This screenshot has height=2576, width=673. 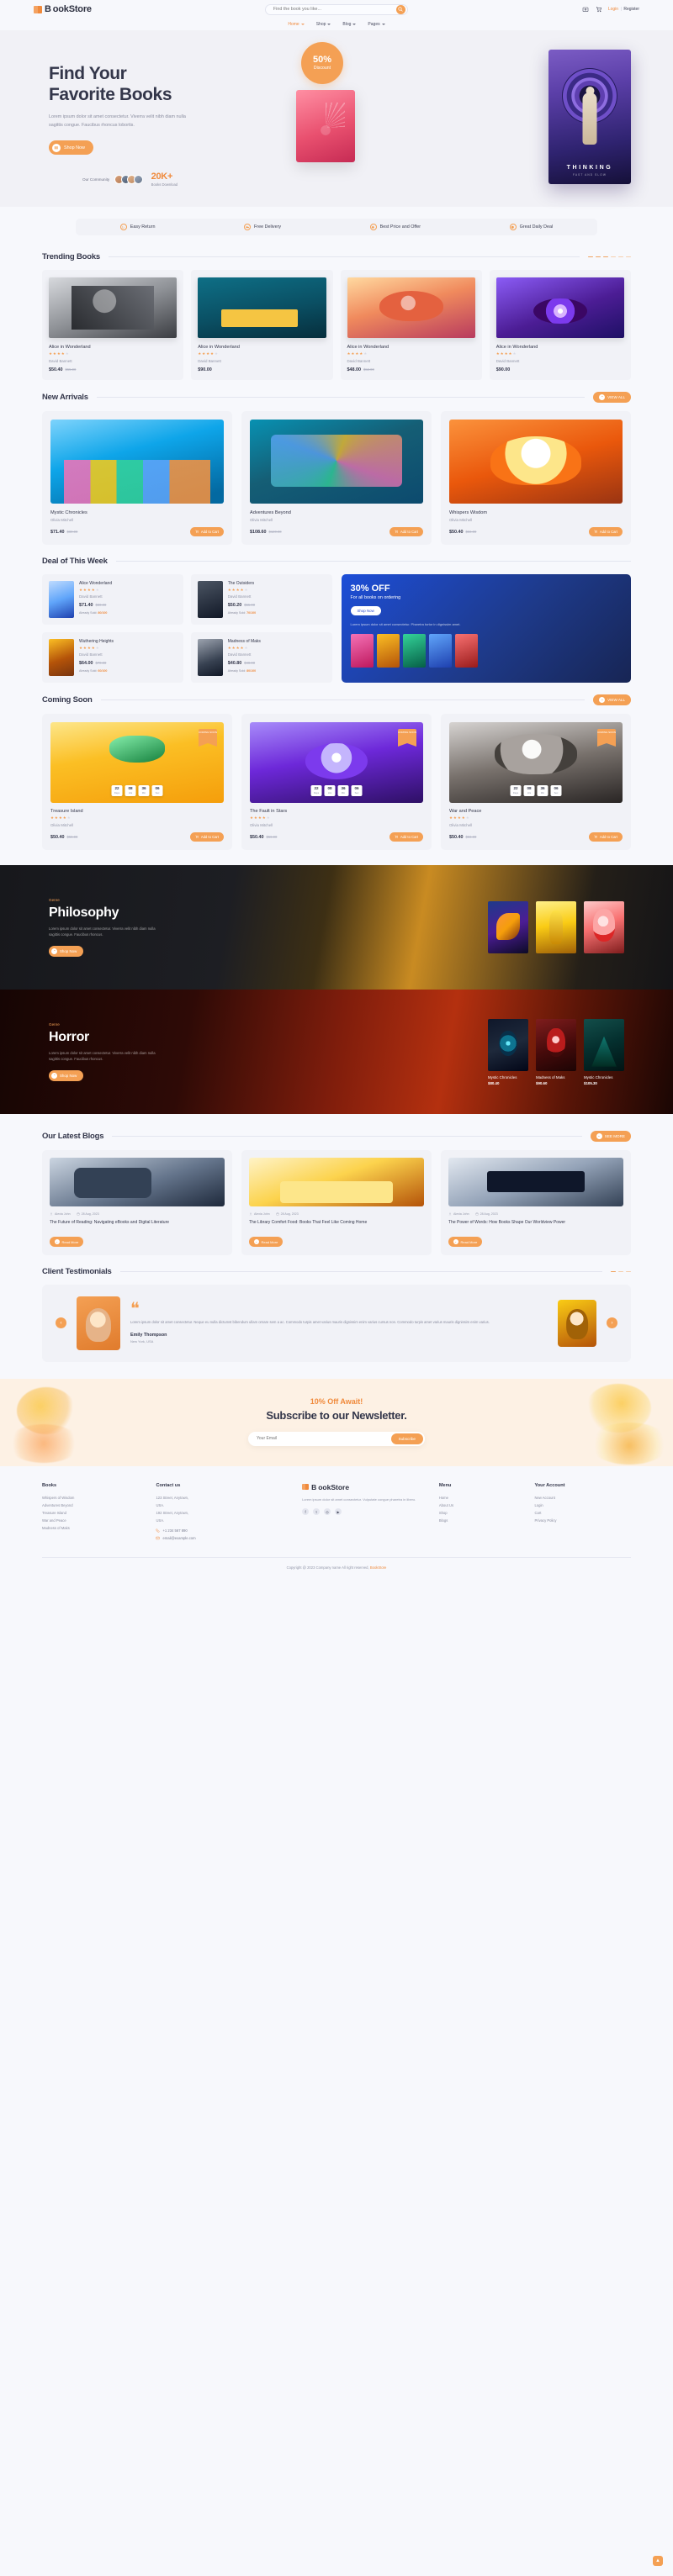 What do you see at coordinates (582, 1513) in the screenshot?
I see `footer-link: Cart` at bounding box center [582, 1513].